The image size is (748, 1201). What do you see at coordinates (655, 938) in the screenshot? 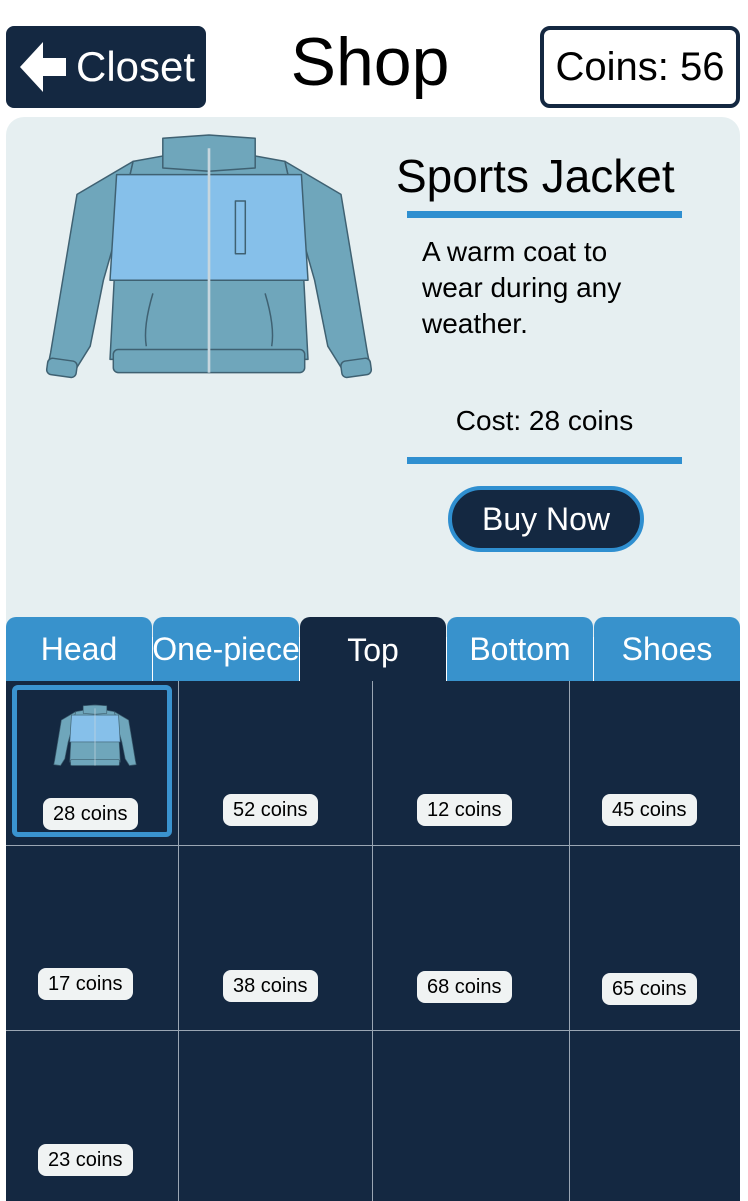
I see `shop-item: 65 coins` at bounding box center [655, 938].